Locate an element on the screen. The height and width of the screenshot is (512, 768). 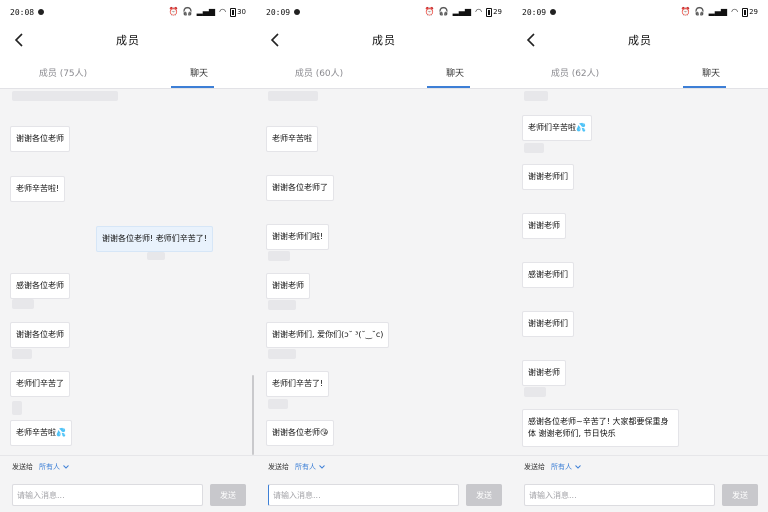
chat-message: 谢谢老师们, 爱你们(ɔ˘ ³(˘‿˘c) is located at coordinates (328, 335).